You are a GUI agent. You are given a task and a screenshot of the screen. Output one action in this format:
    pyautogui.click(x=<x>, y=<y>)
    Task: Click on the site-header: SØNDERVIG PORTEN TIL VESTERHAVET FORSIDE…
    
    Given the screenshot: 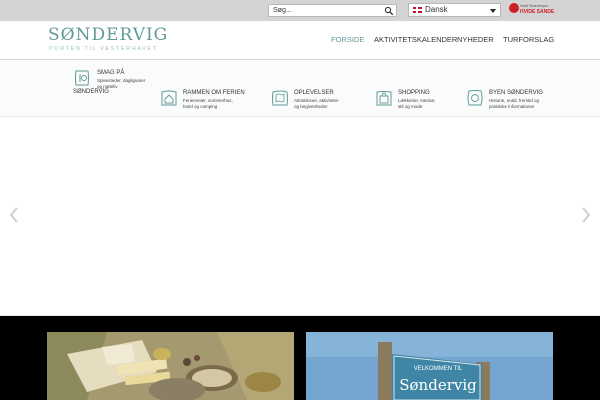 What is the action you would take?
    pyautogui.click(x=300, y=40)
    